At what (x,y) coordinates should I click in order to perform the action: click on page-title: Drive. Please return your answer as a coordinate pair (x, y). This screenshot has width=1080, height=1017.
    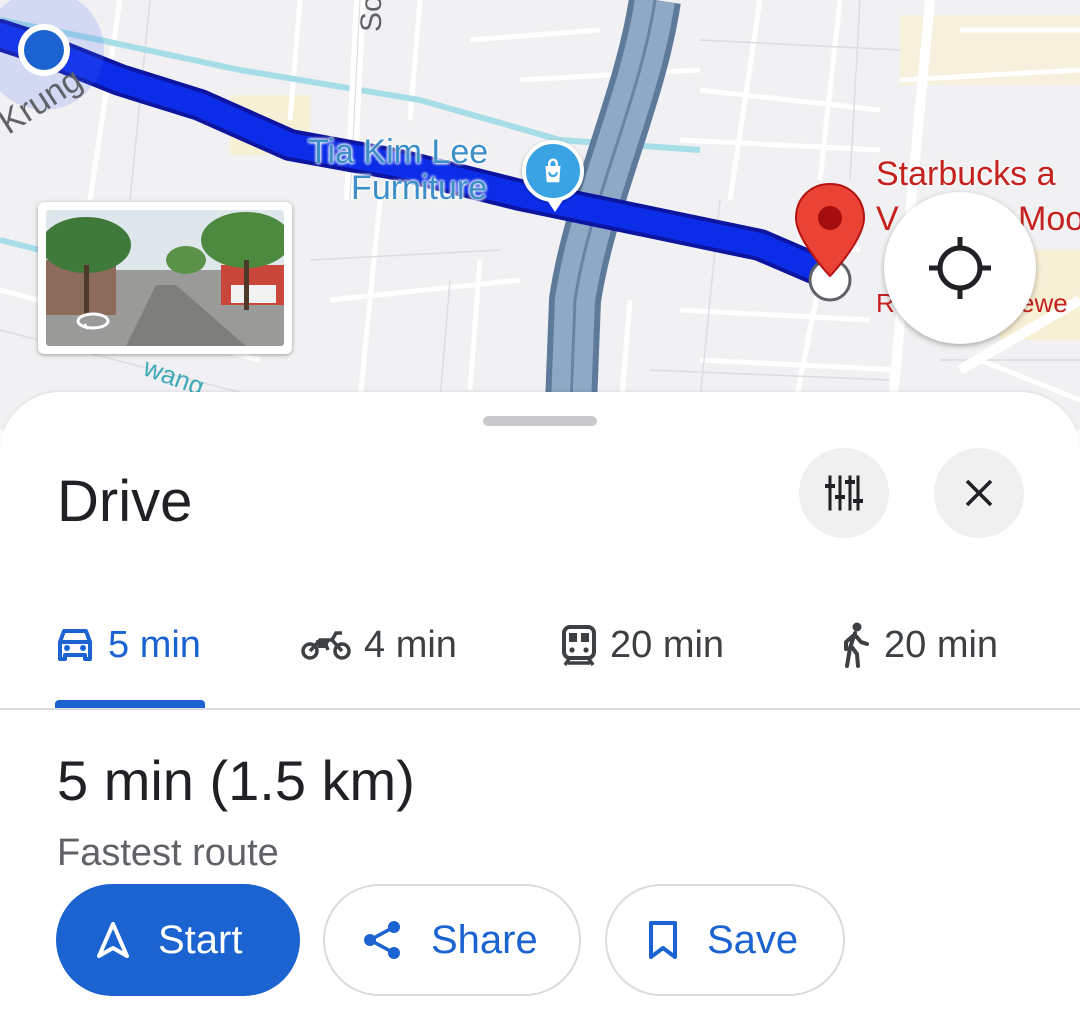
    Looking at the image, I should click on (125, 501).